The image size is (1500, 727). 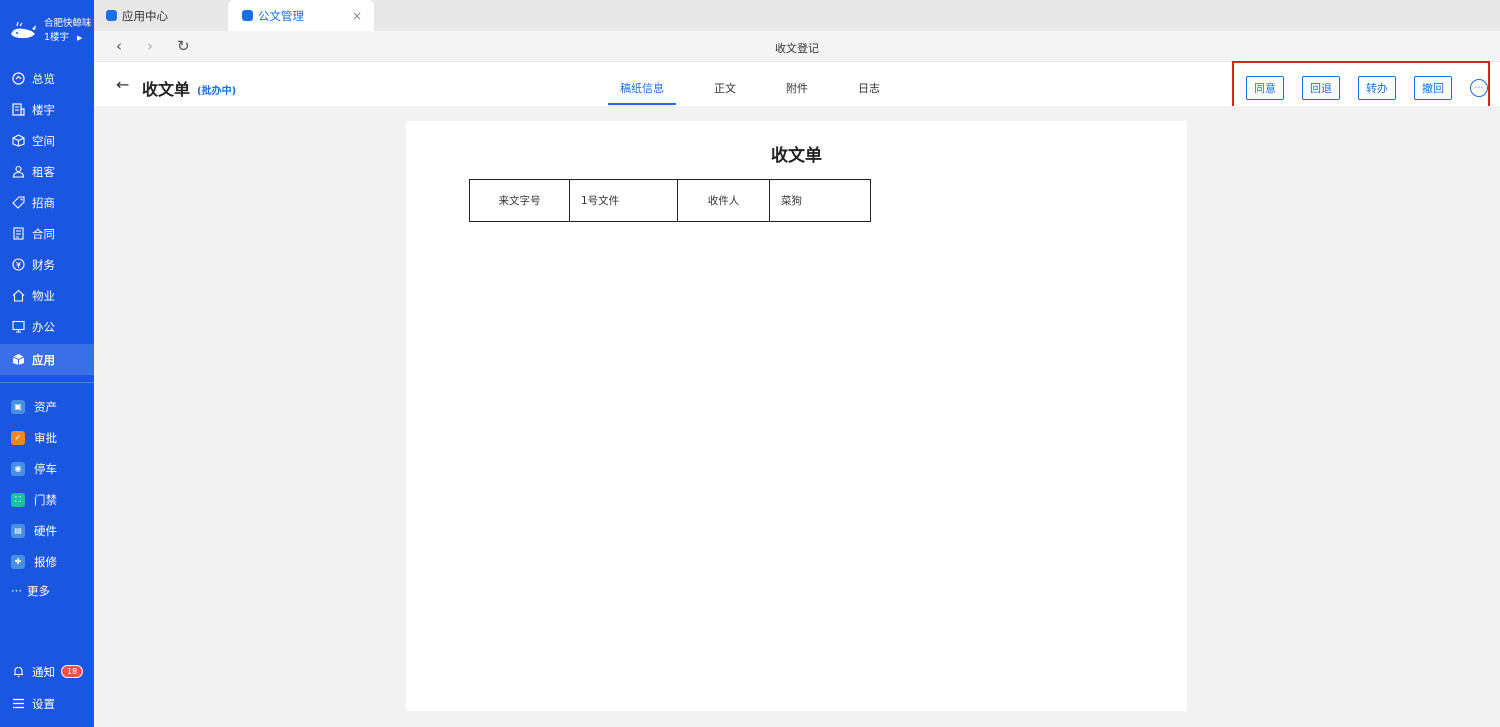 What do you see at coordinates (820, 200) in the screenshot?
I see `field-value: 菜狗` at bounding box center [820, 200].